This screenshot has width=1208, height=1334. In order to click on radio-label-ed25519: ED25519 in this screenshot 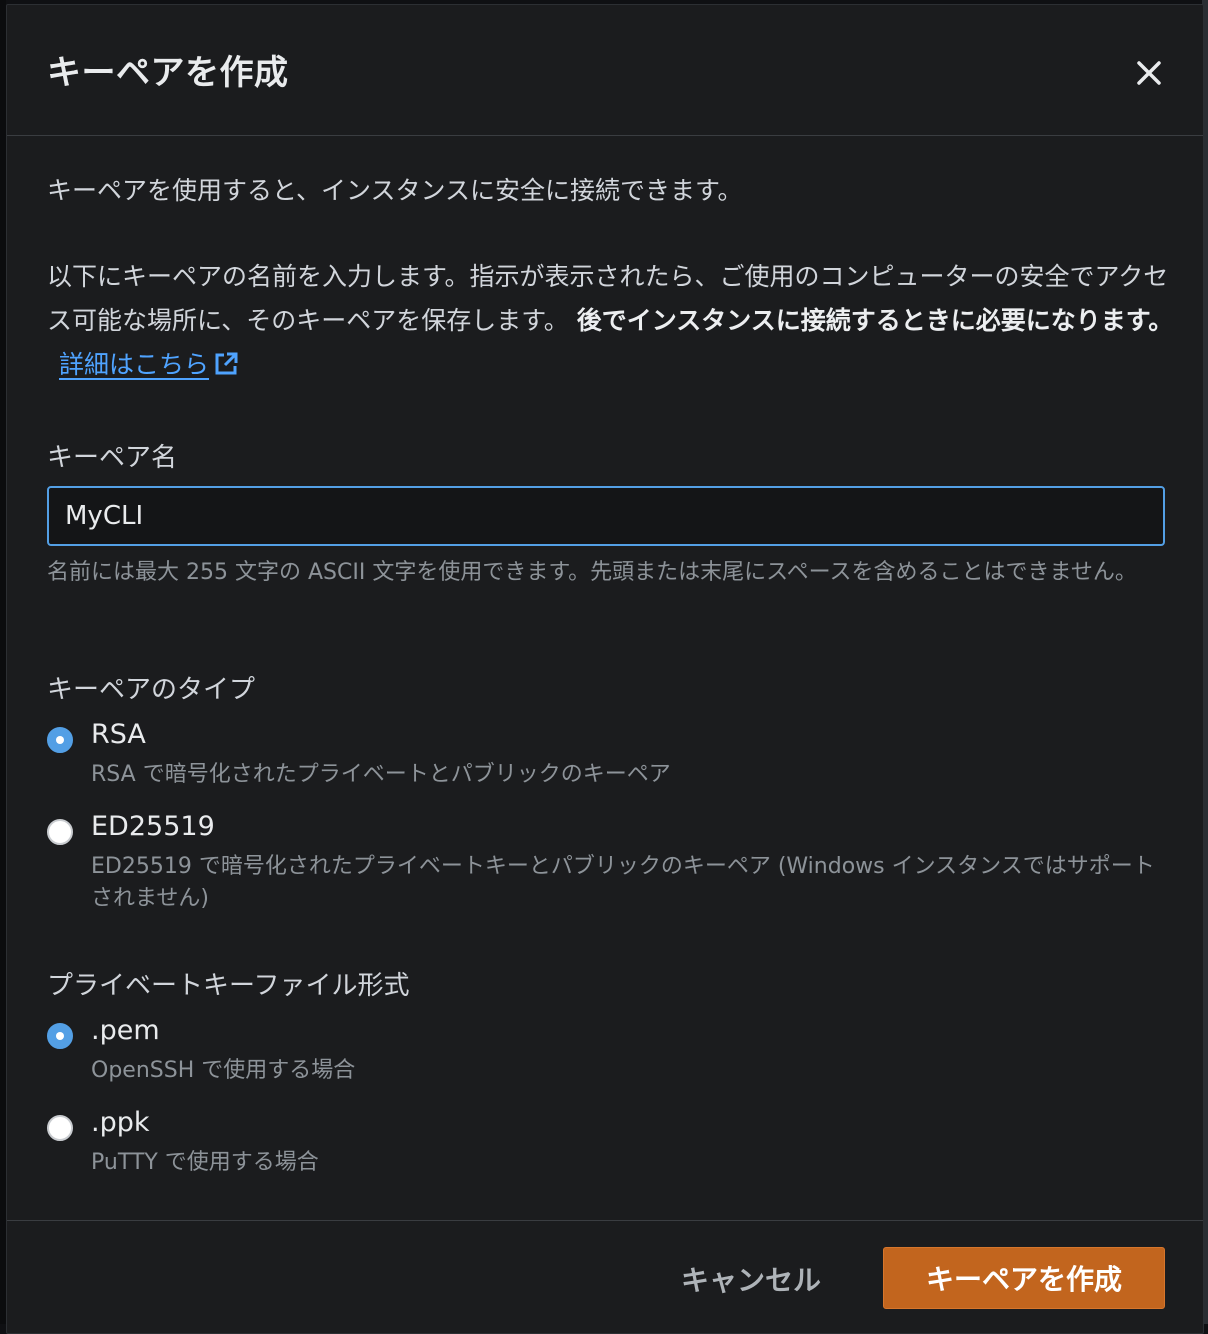, I will do `click(153, 826)`.